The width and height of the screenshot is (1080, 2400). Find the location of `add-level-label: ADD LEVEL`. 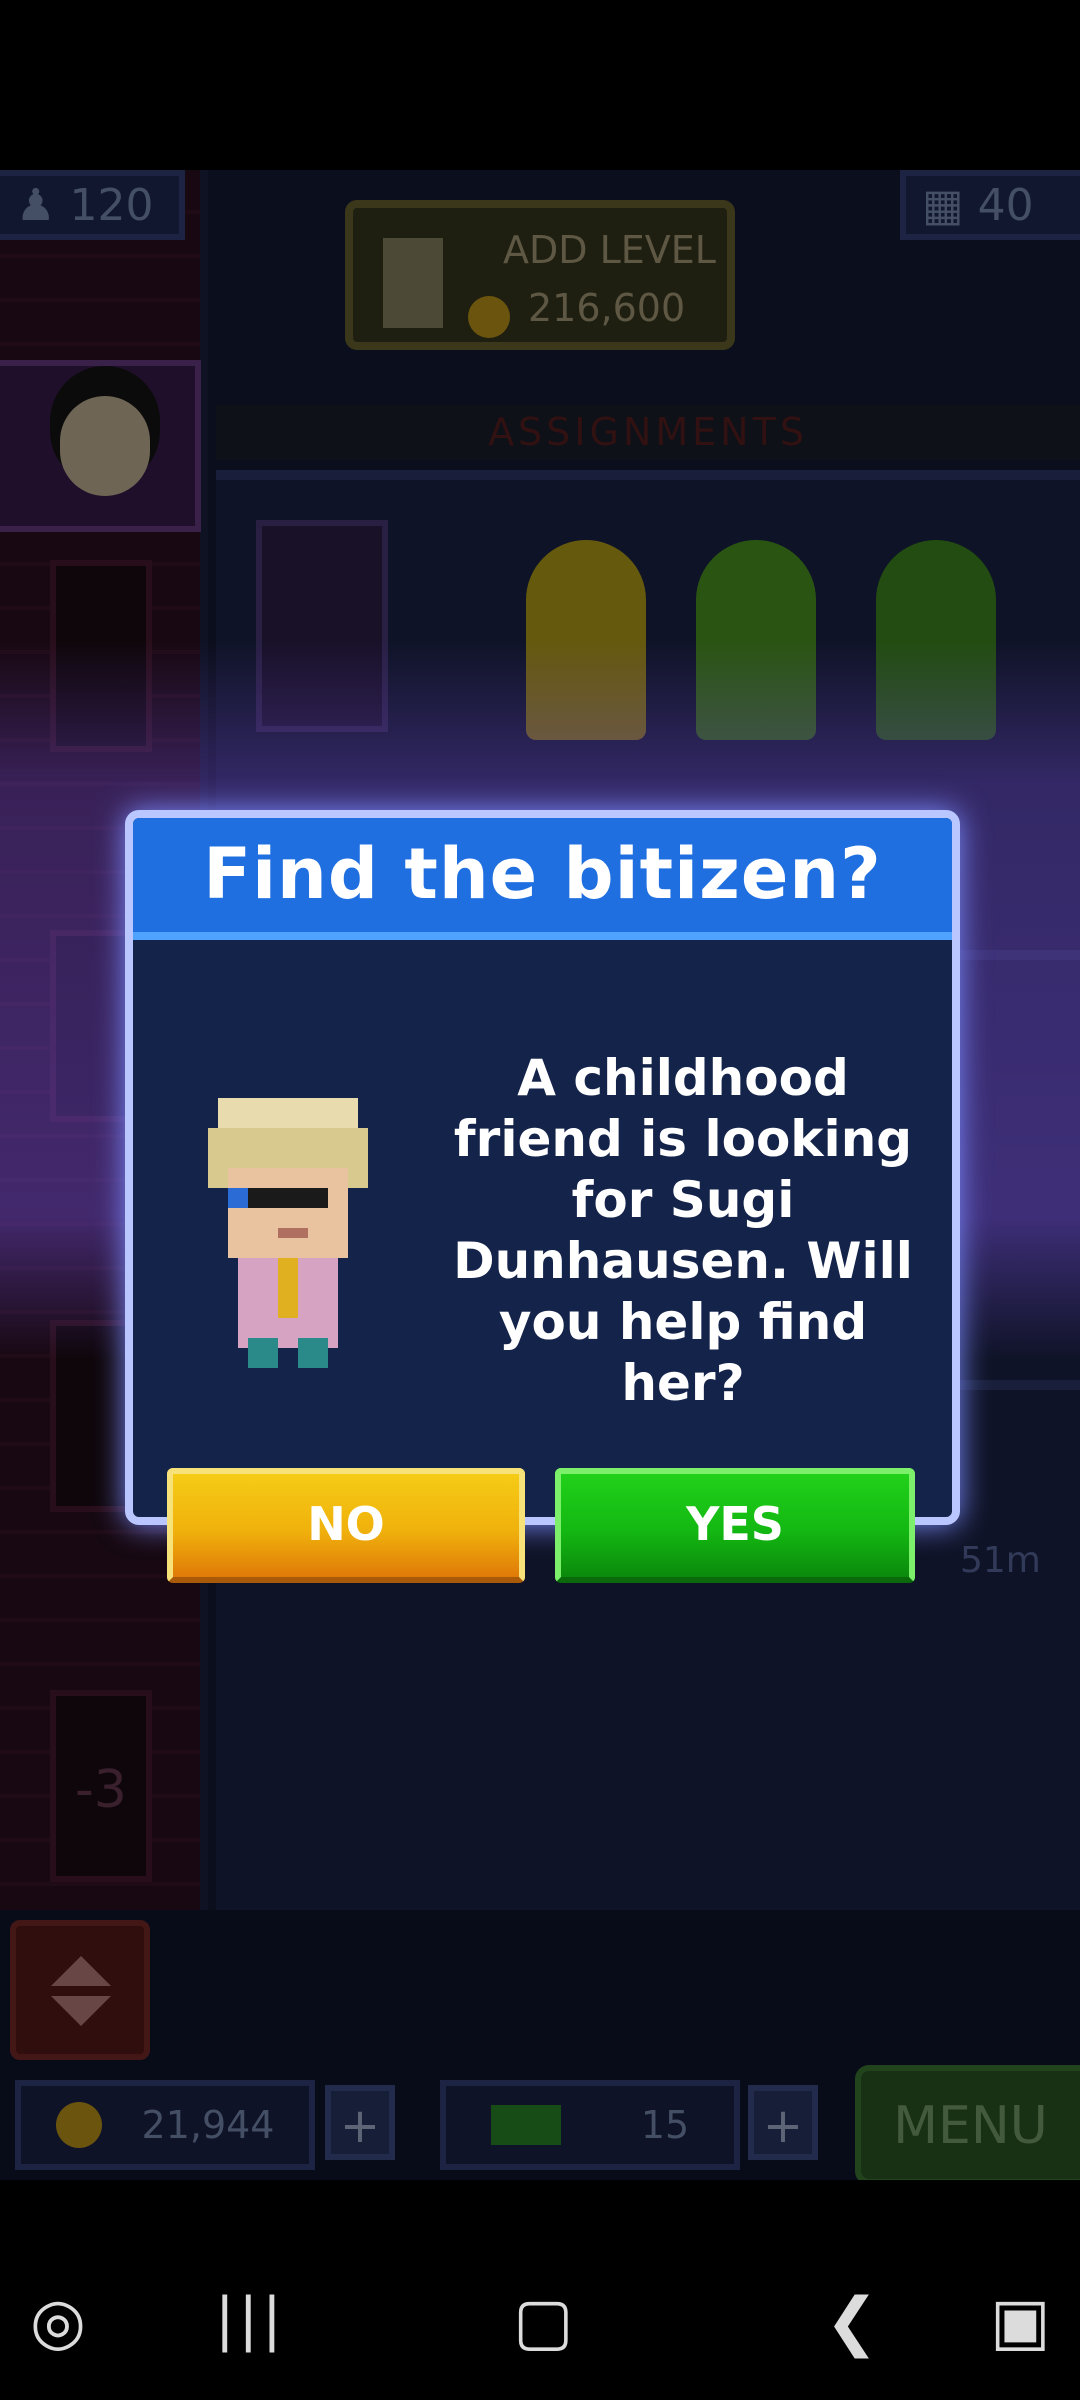

add-level-label: ADD LEVEL is located at coordinates (609, 250).